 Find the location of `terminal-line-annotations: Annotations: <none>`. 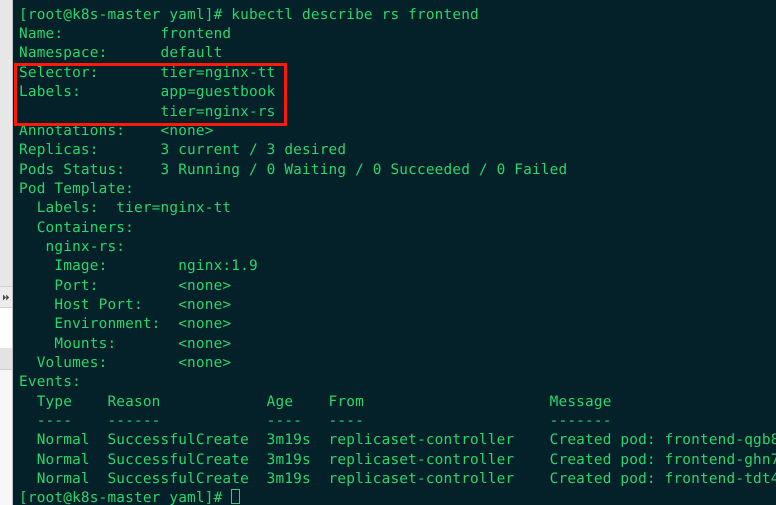

terminal-line-annotations: Annotations: <none> is located at coordinates (116, 131).